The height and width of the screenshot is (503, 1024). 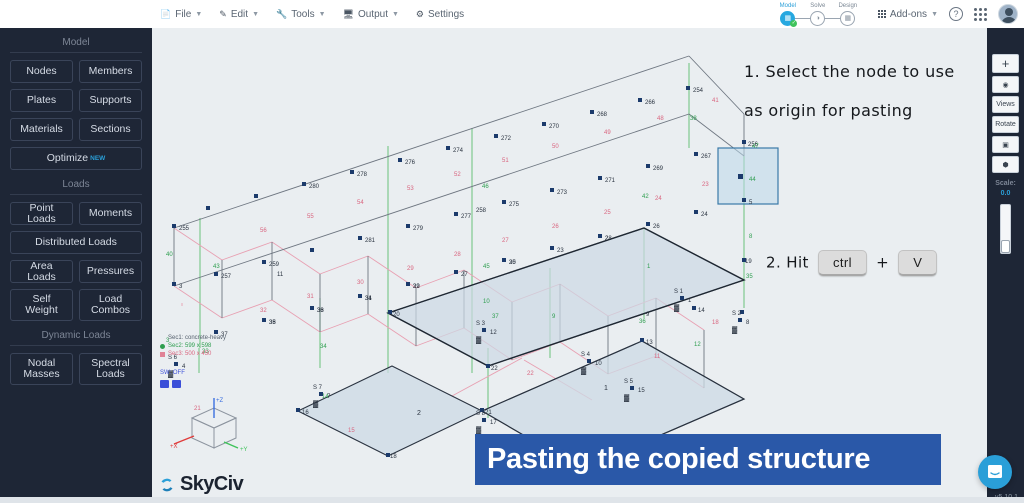 I want to click on svg-text: 49, so click(x=607, y=133).